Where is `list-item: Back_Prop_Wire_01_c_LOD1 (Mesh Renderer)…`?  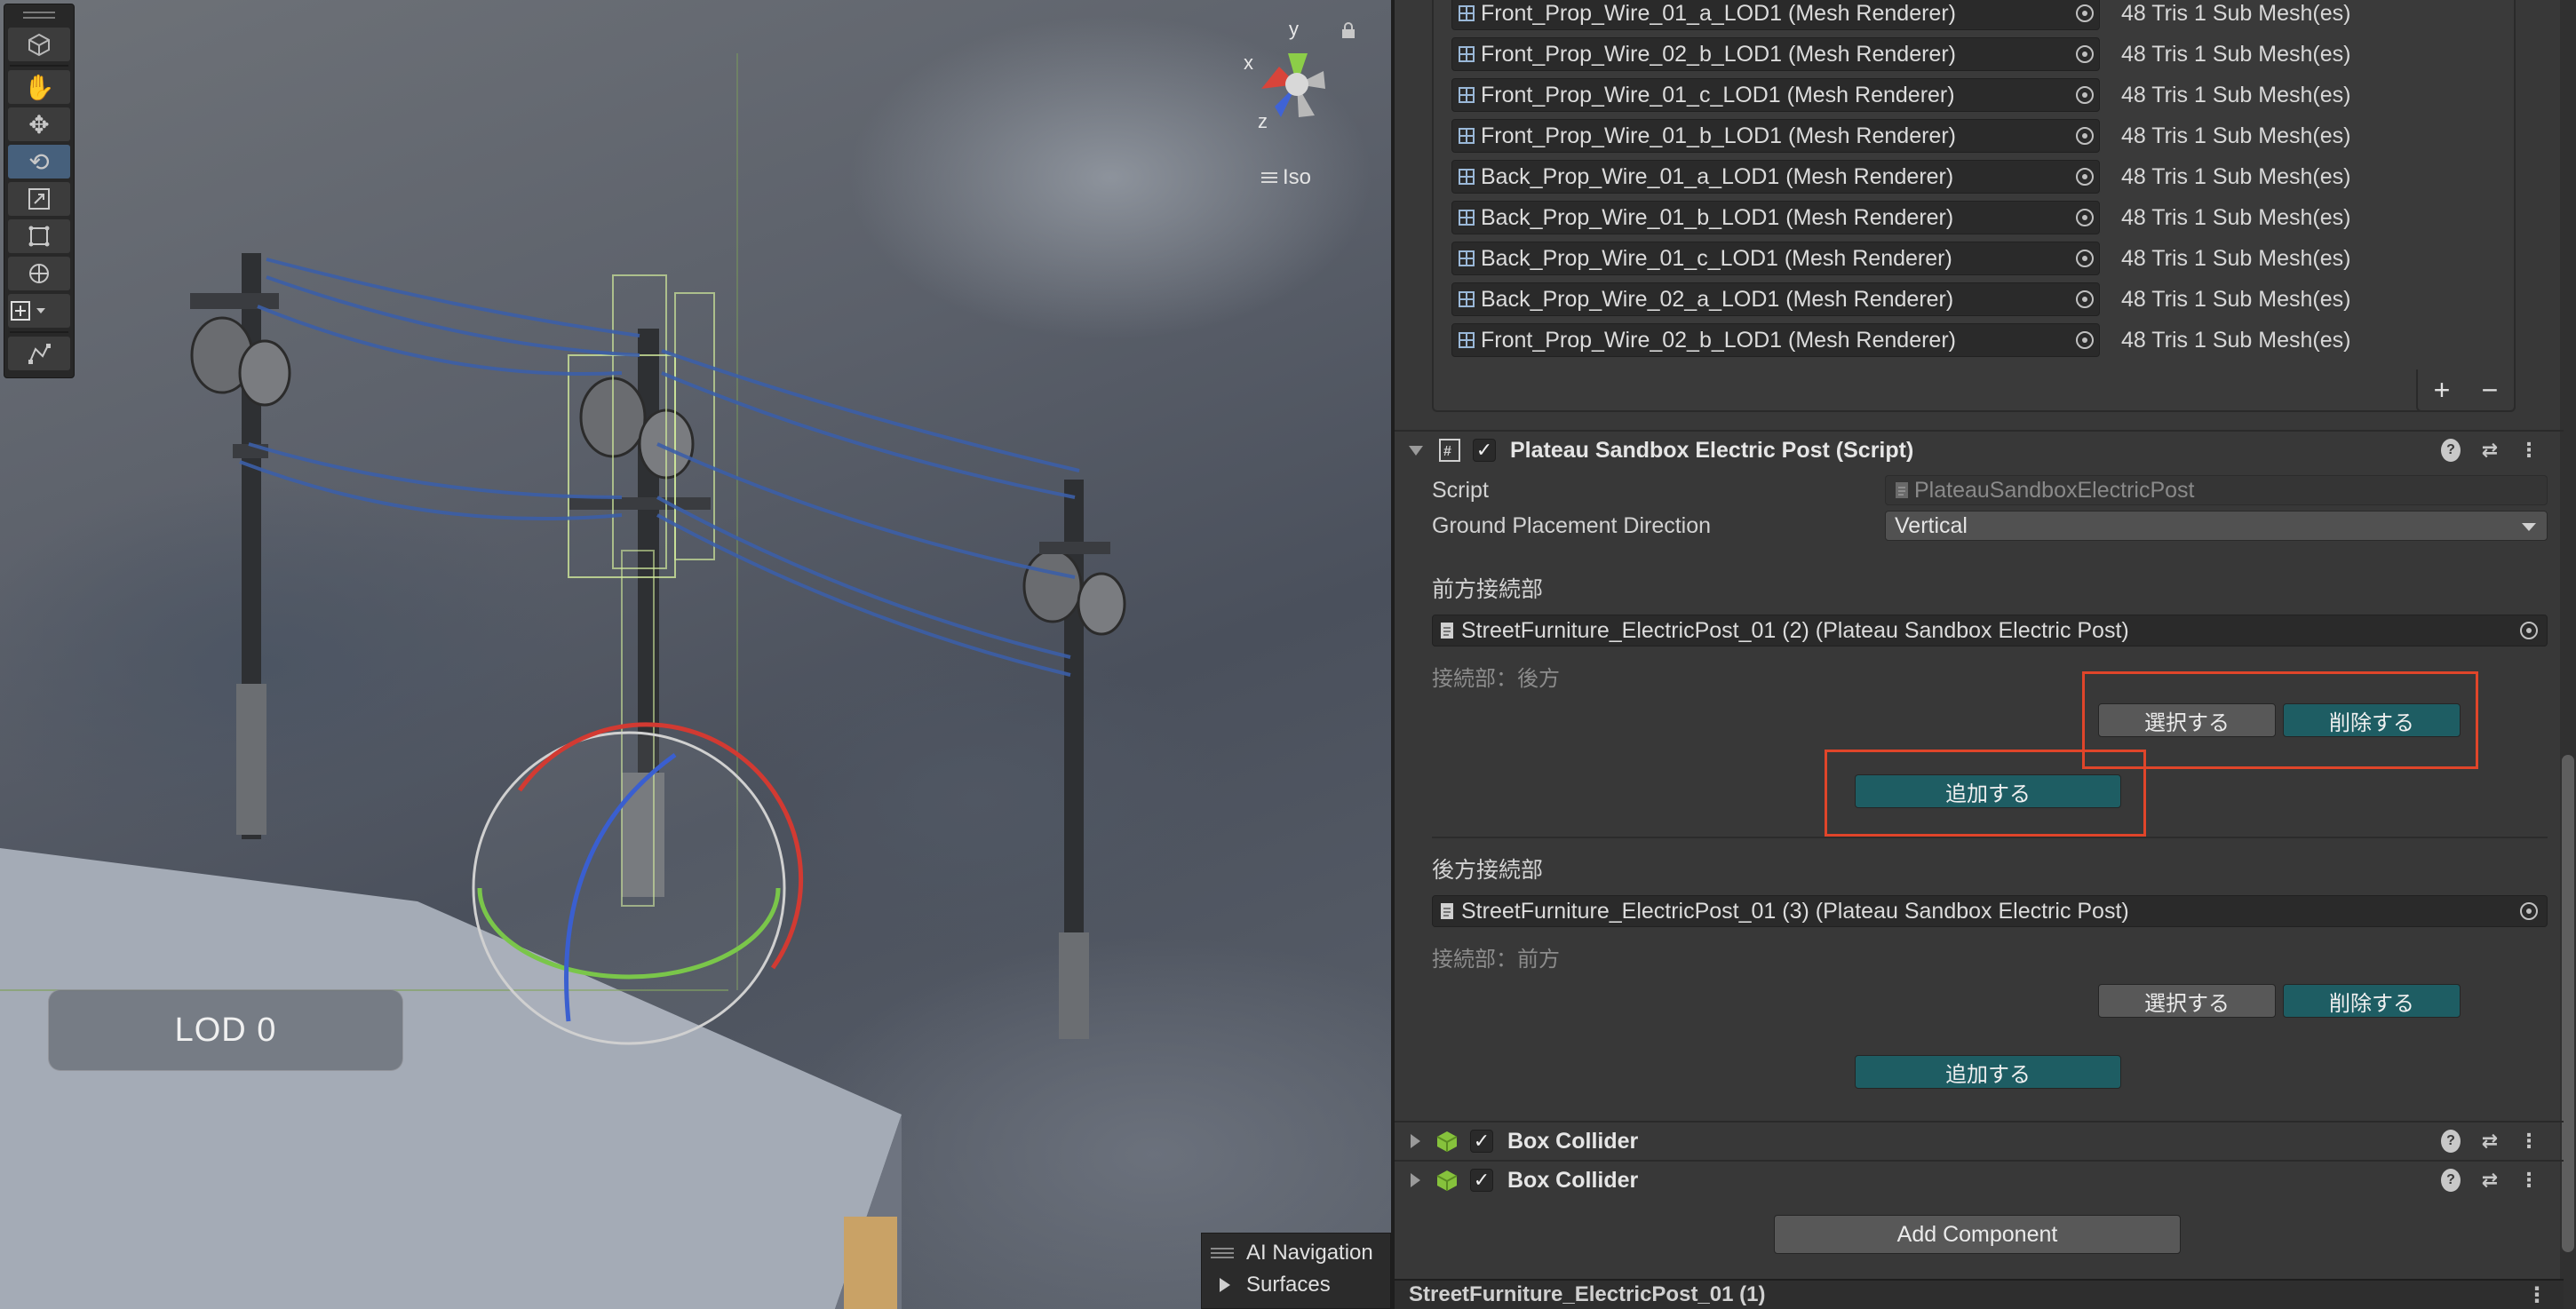 list-item: Back_Prop_Wire_01_c_LOD1 (Mesh Renderer)… is located at coordinates (1900, 258).